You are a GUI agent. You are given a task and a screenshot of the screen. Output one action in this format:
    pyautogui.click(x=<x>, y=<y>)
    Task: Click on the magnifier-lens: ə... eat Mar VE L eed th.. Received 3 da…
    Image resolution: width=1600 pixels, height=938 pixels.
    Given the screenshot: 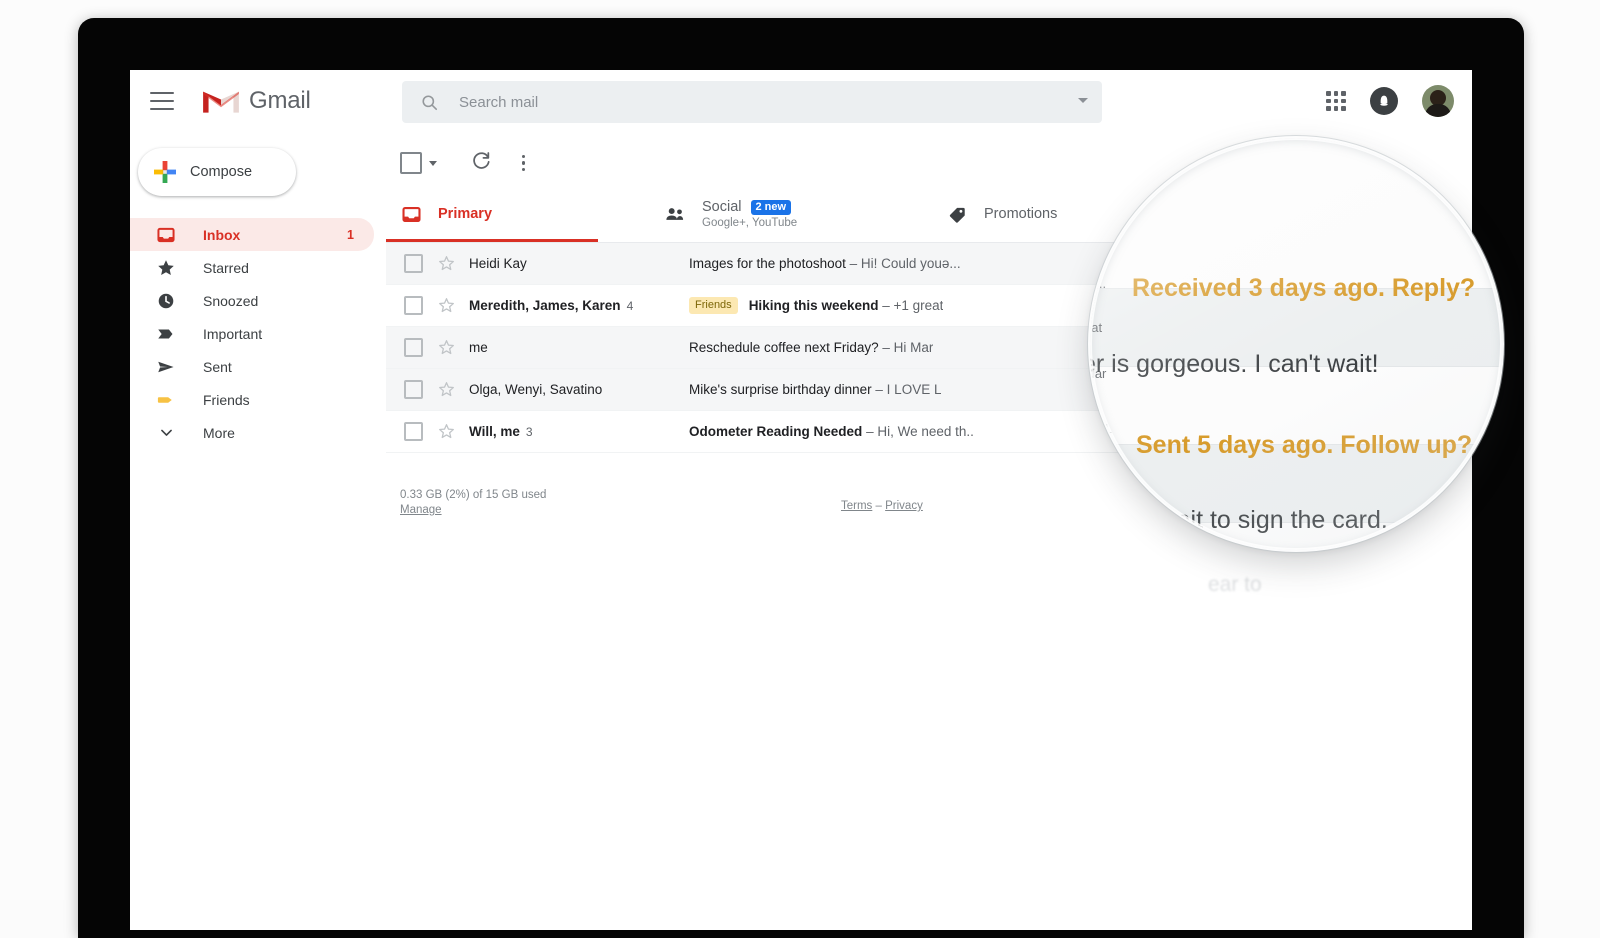 What is the action you would take?
    pyautogui.click(x=1296, y=344)
    